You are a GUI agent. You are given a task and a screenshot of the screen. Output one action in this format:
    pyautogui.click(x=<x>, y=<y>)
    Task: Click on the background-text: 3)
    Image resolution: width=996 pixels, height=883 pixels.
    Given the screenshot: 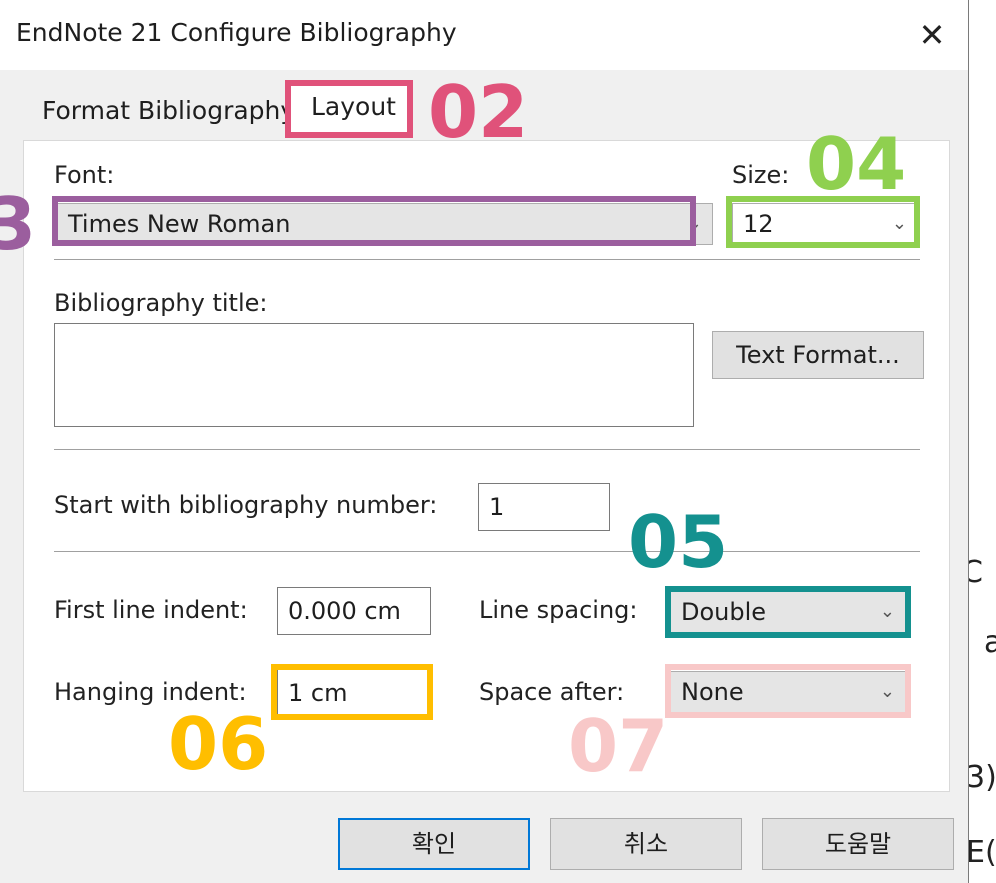 What is the action you would take?
    pyautogui.click(x=981, y=777)
    